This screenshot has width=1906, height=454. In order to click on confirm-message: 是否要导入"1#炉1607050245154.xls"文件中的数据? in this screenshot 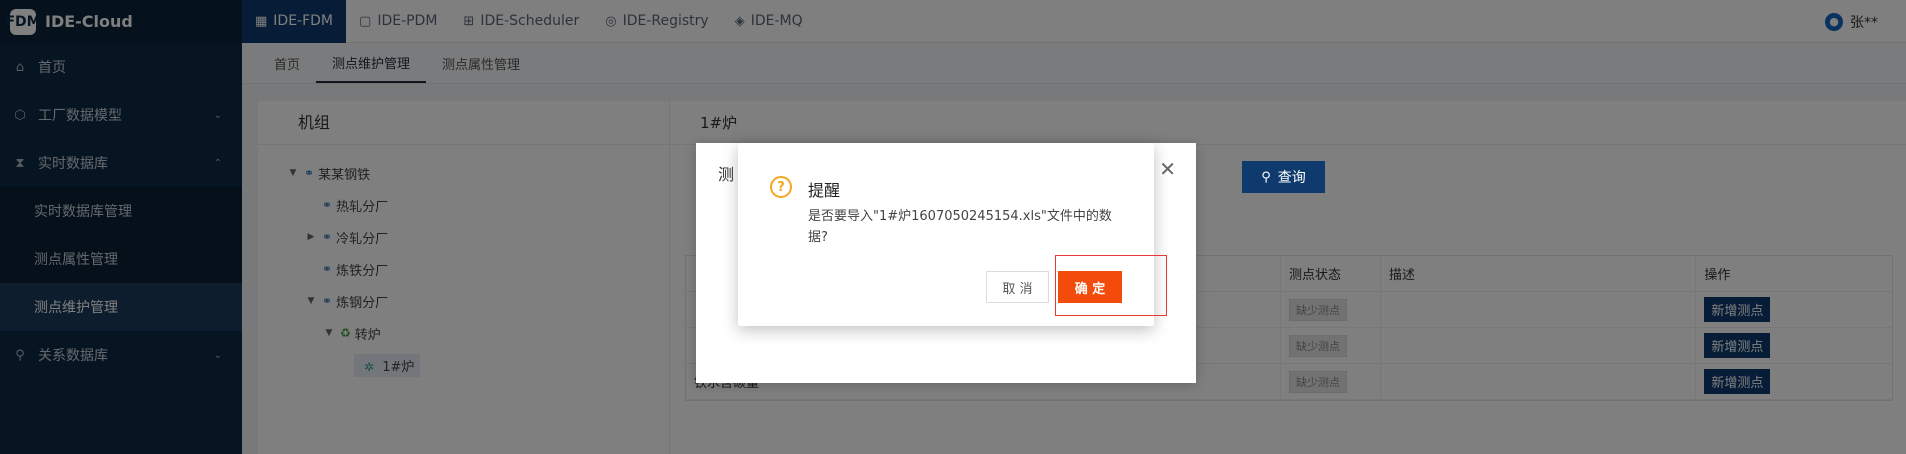, I will do `click(960, 227)`.